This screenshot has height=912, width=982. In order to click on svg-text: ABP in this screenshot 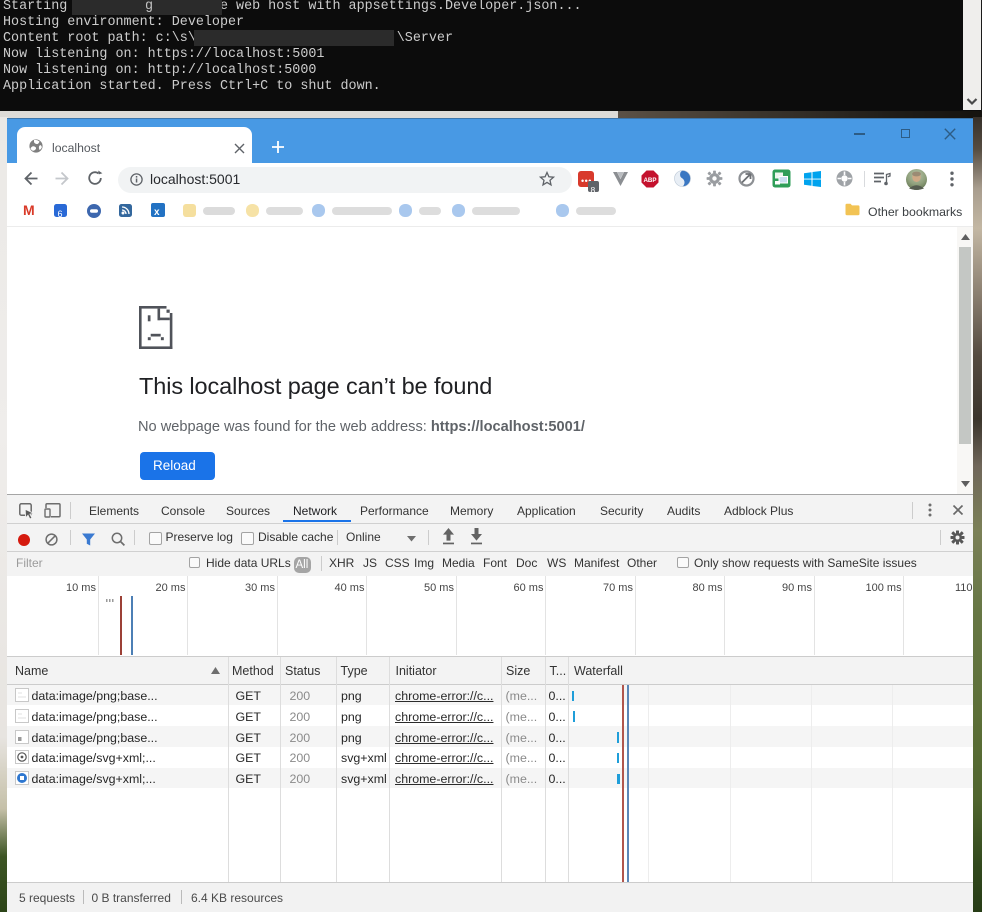, I will do `click(649, 180)`.